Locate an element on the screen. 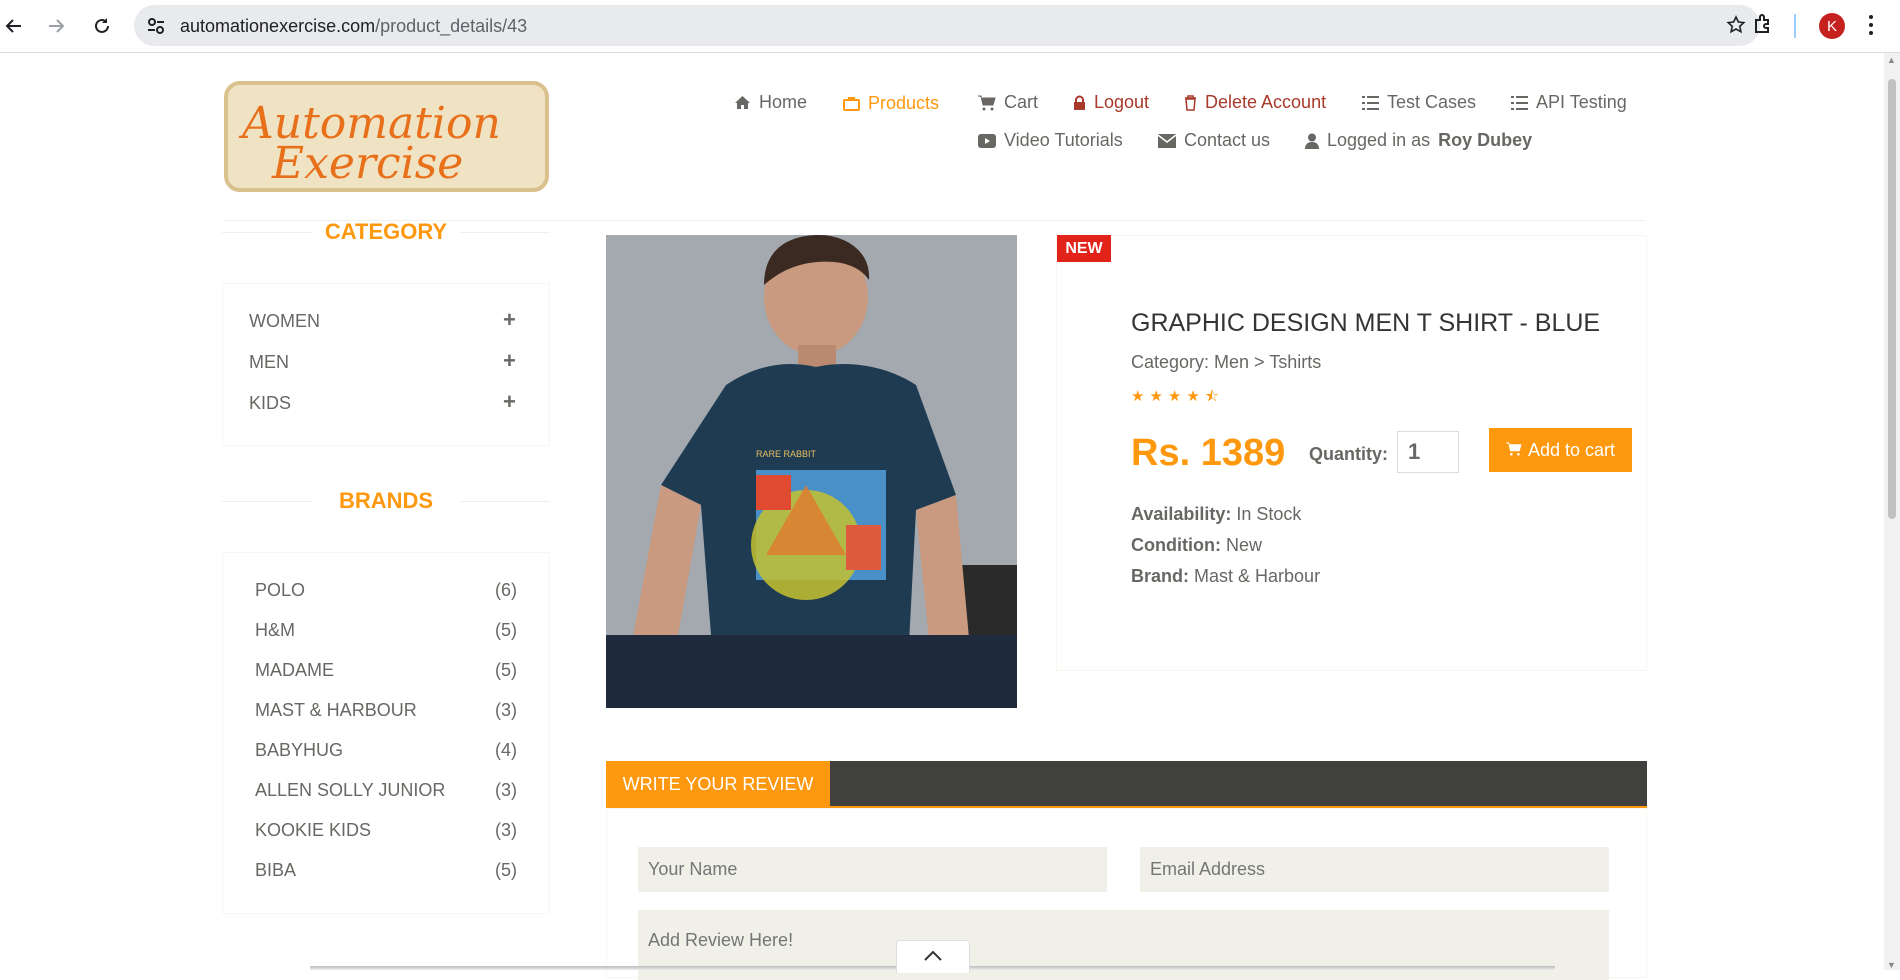 The width and height of the screenshot is (1900, 980). review-name-input is located at coordinates (872, 869).